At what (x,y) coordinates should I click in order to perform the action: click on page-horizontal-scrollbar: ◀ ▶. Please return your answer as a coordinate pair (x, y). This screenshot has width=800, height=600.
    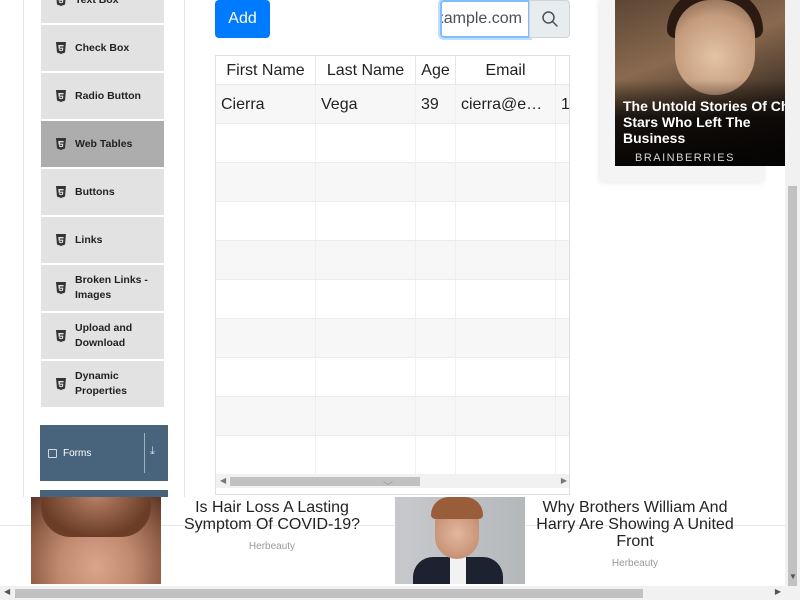
    Looking at the image, I should click on (392, 593).